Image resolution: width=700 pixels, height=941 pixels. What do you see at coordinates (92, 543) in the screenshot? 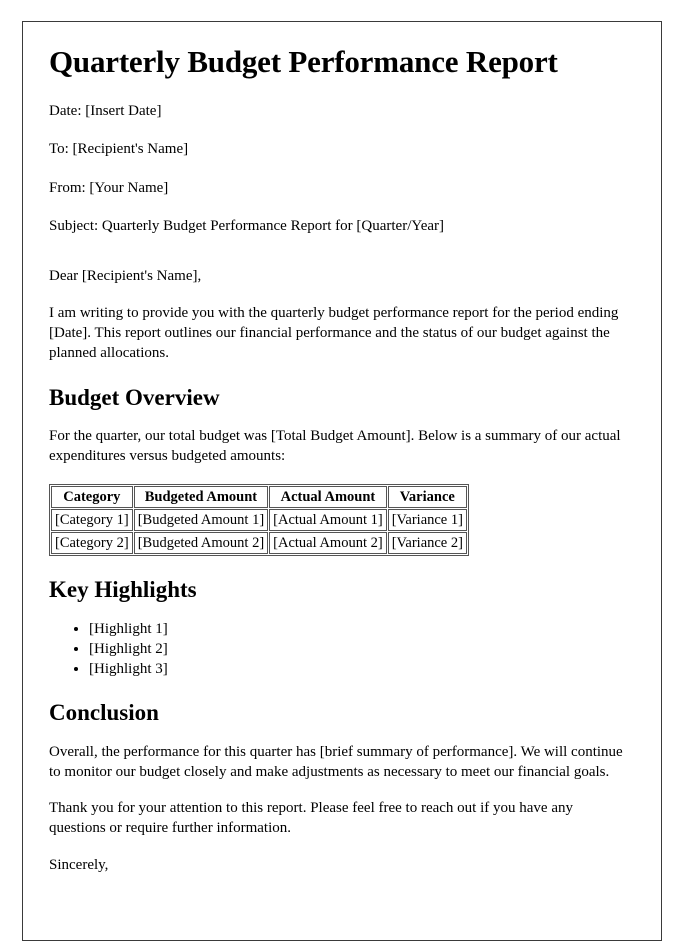
I see `table-cell: [Category 2]` at bounding box center [92, 543].